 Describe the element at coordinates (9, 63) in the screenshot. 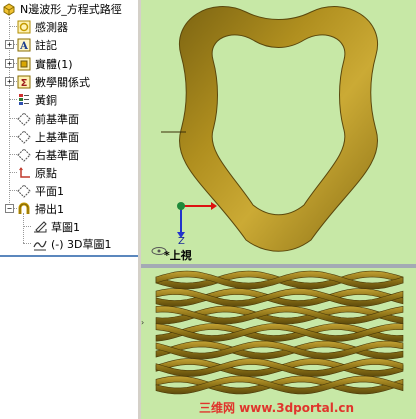

I see `expand-toggle-solid-bodies: +` at that location.